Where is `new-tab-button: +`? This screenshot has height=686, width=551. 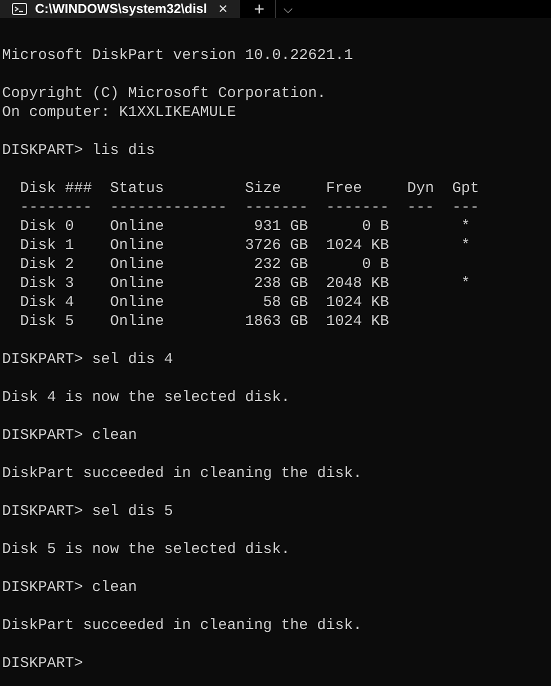 new-tab-button: + is located at coordinates (259, 9).